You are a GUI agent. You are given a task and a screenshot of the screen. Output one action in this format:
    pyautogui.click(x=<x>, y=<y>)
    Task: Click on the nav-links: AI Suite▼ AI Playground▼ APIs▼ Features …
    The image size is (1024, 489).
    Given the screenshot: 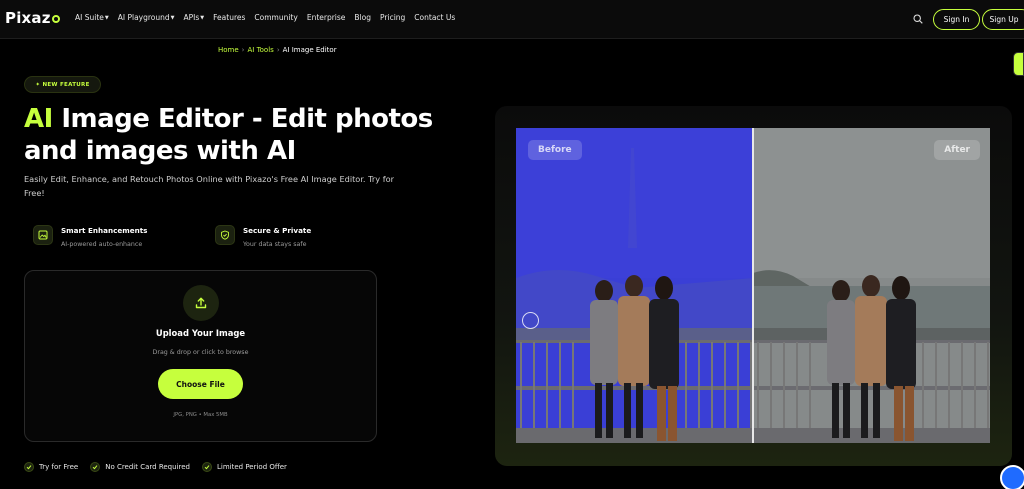 What is the action you would take?
    pyautogui.click(x=269, y=17)
    